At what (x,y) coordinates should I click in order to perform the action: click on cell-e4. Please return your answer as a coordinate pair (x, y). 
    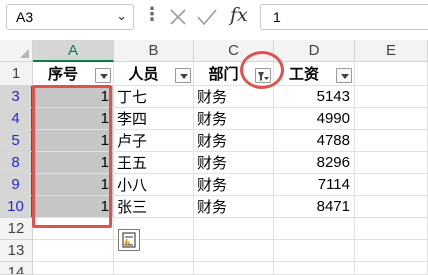
    Looking at the image, I should click on (391, 119).